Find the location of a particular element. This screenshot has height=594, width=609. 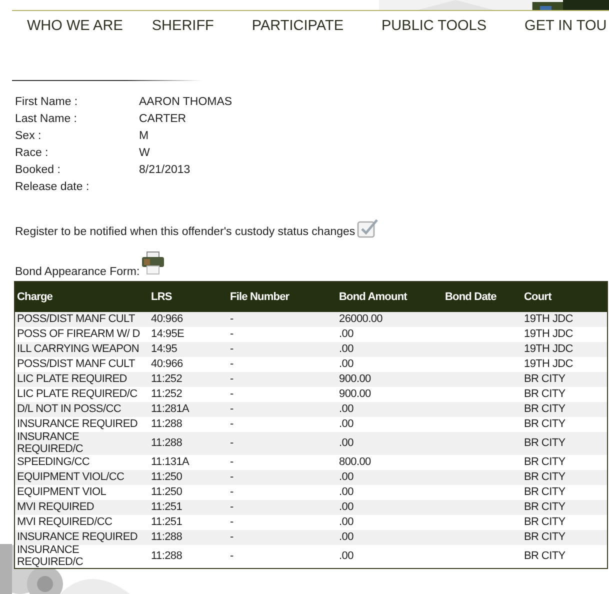

table-cell: 14:95E is located at coordinates (188, 334).